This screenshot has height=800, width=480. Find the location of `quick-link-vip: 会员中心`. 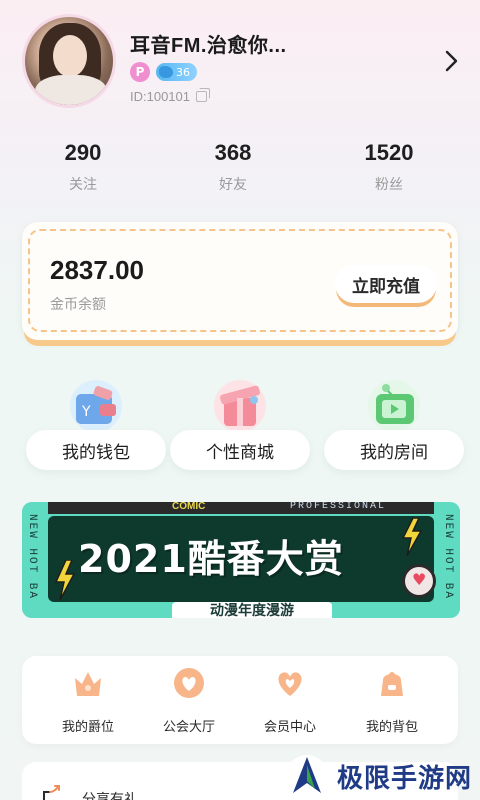

quick-link-vip: 会员中心 is located at coordinates (290, 700).